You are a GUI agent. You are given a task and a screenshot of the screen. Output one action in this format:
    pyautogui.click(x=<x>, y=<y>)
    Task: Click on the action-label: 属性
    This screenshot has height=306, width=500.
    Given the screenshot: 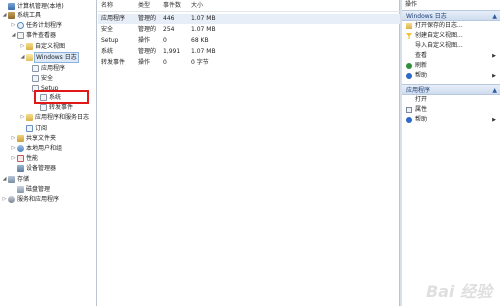 What is the action you would take?
    pyautogui.click(x=421, y=109)
    